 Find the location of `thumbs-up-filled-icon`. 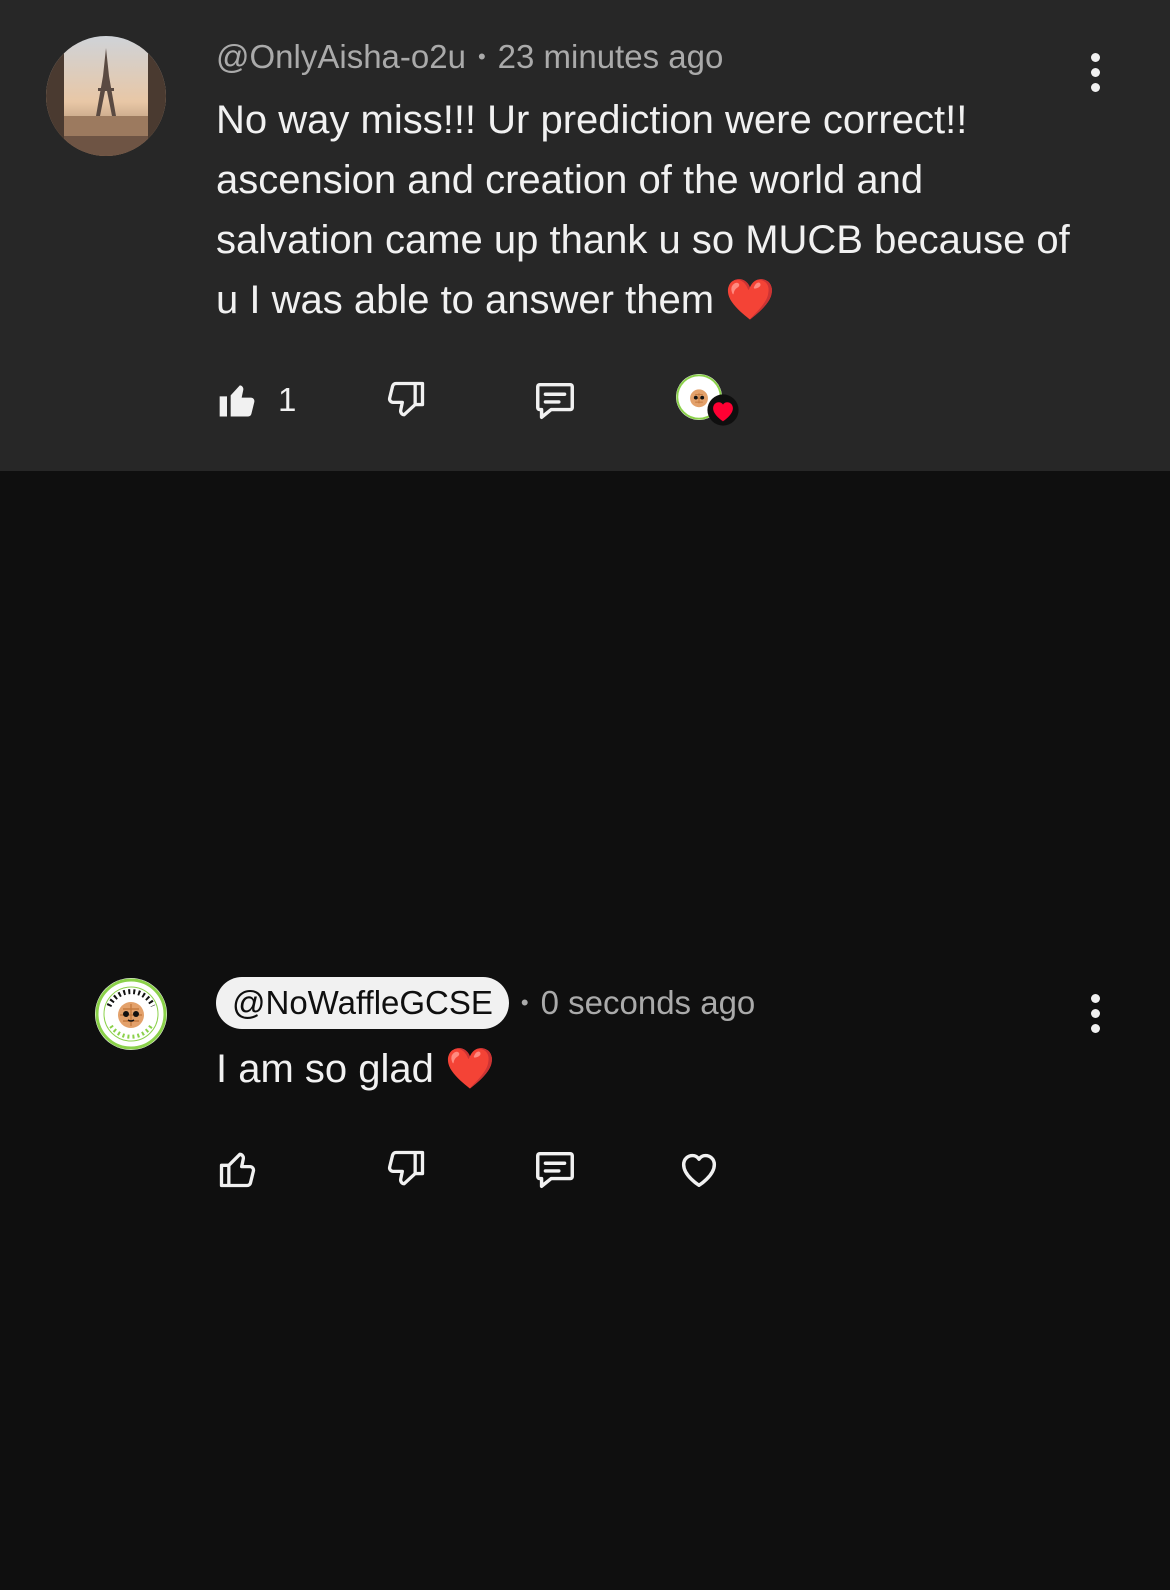

thumbs-up-filled-icon is located at coordinates (237, 401).